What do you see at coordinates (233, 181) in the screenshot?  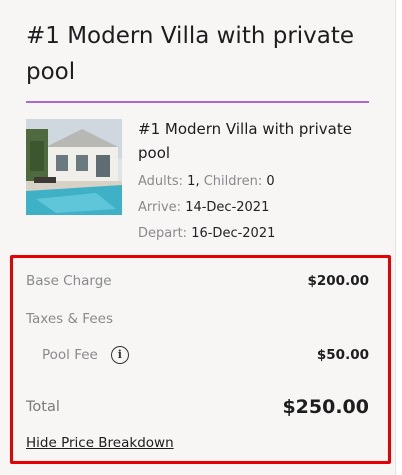 I see `children-label: Children:` at bounding box center [233, 181].